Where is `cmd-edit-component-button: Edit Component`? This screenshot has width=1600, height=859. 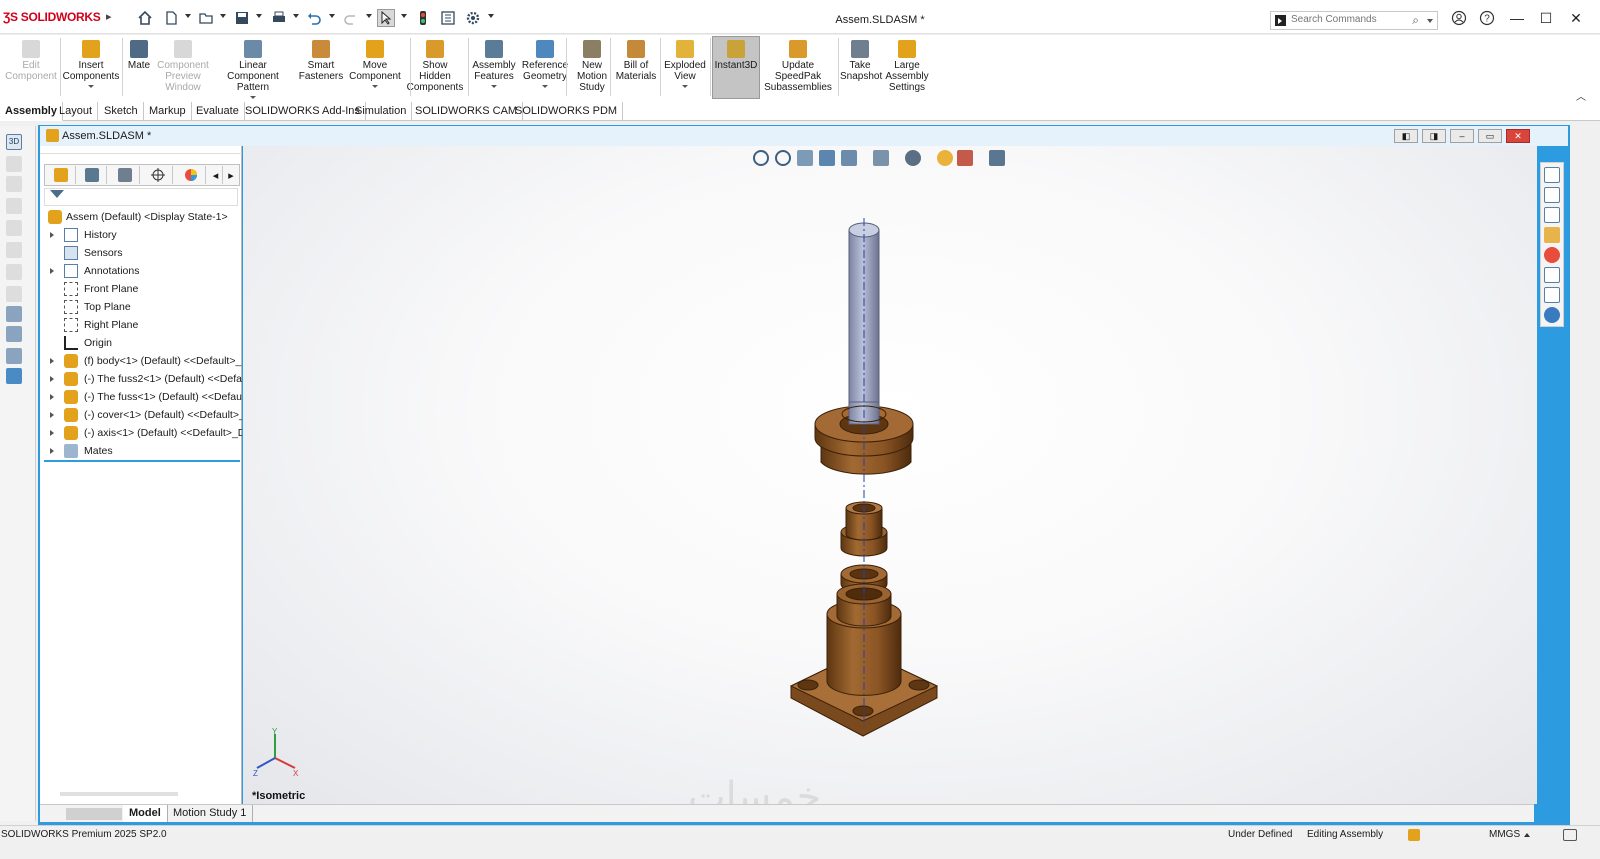 cmd-edit-component-button: Edit Component is located at coordinates (31, 69).